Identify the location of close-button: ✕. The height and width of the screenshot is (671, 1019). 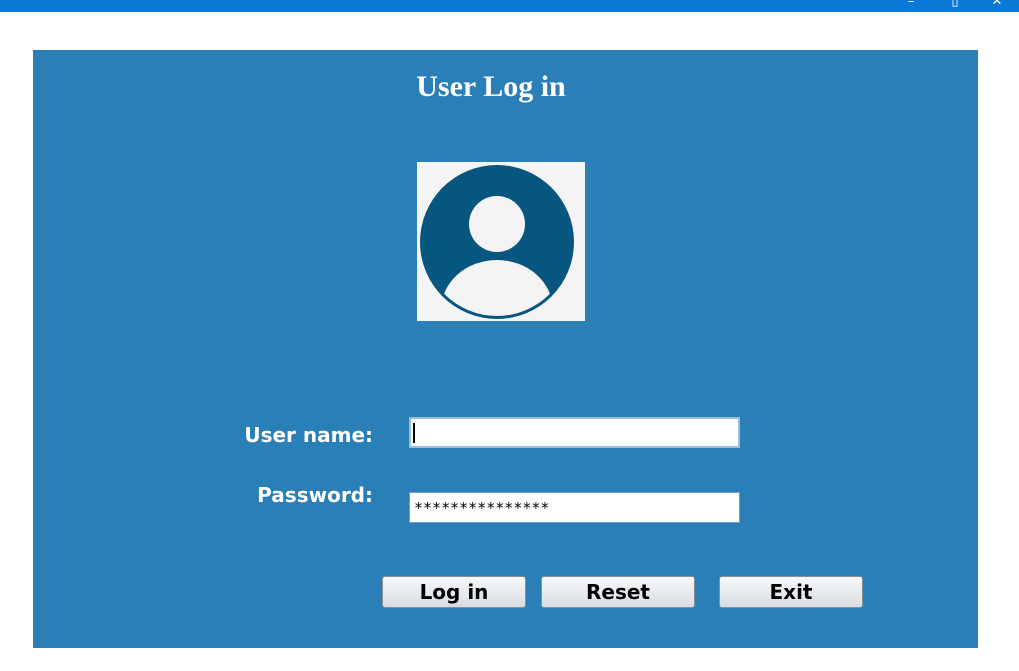
(997, 5).